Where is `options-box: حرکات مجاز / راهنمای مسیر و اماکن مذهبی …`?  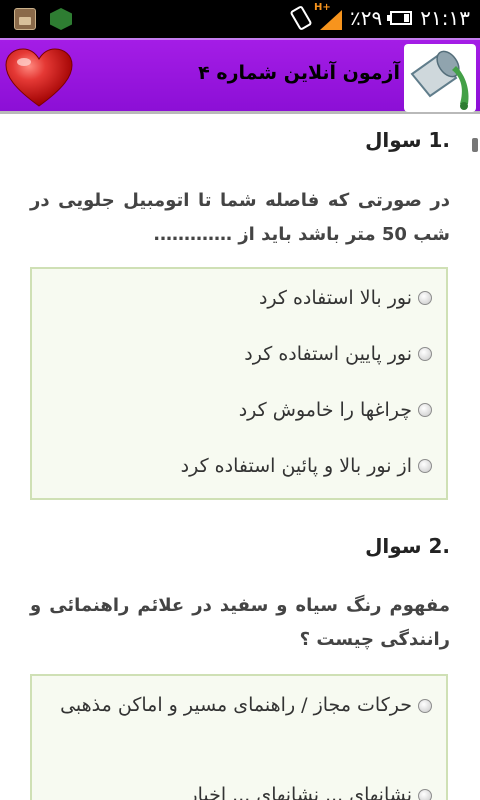
options-box: حرکات مجاز / راهنمای مسیر و اماکن مذهبی … is located at coordinates (239, 737).